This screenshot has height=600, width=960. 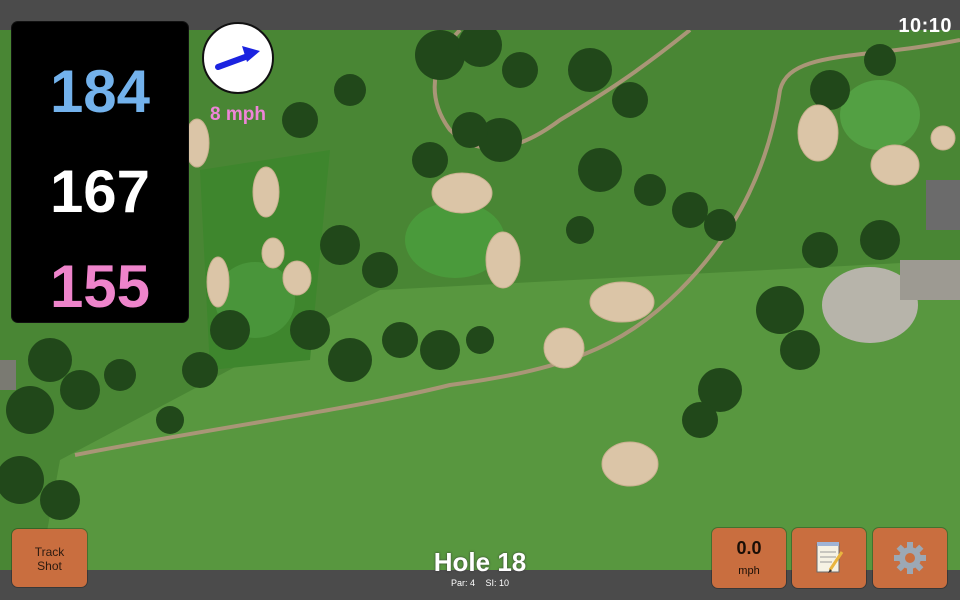 I want to click on speed-button: 0.0 mph, so click(x=749, y=558).